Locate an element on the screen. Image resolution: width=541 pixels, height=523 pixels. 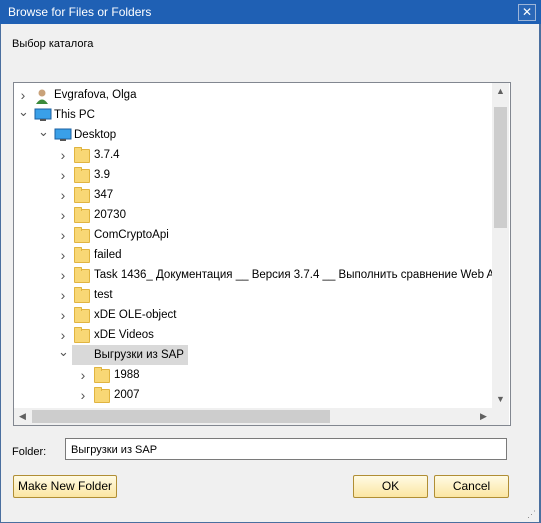
tree-item: › failed is located at coordinates (253, 255).